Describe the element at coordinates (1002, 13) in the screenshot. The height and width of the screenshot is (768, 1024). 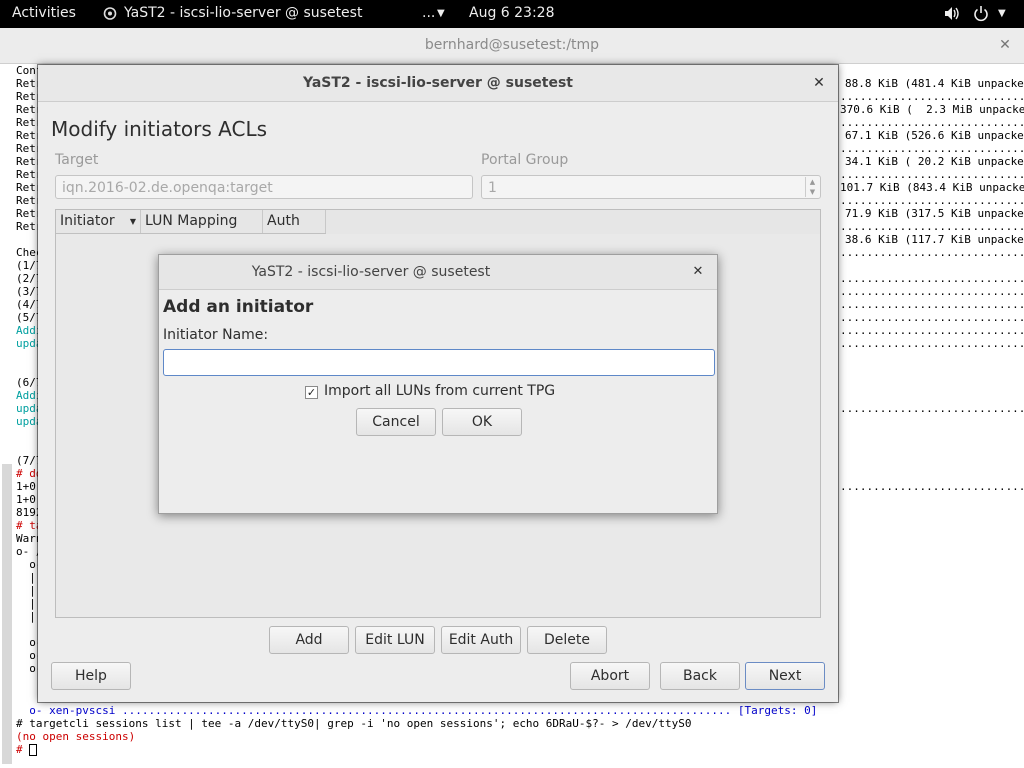
I see `system-menu-chevron-icon: ▼` at that location.